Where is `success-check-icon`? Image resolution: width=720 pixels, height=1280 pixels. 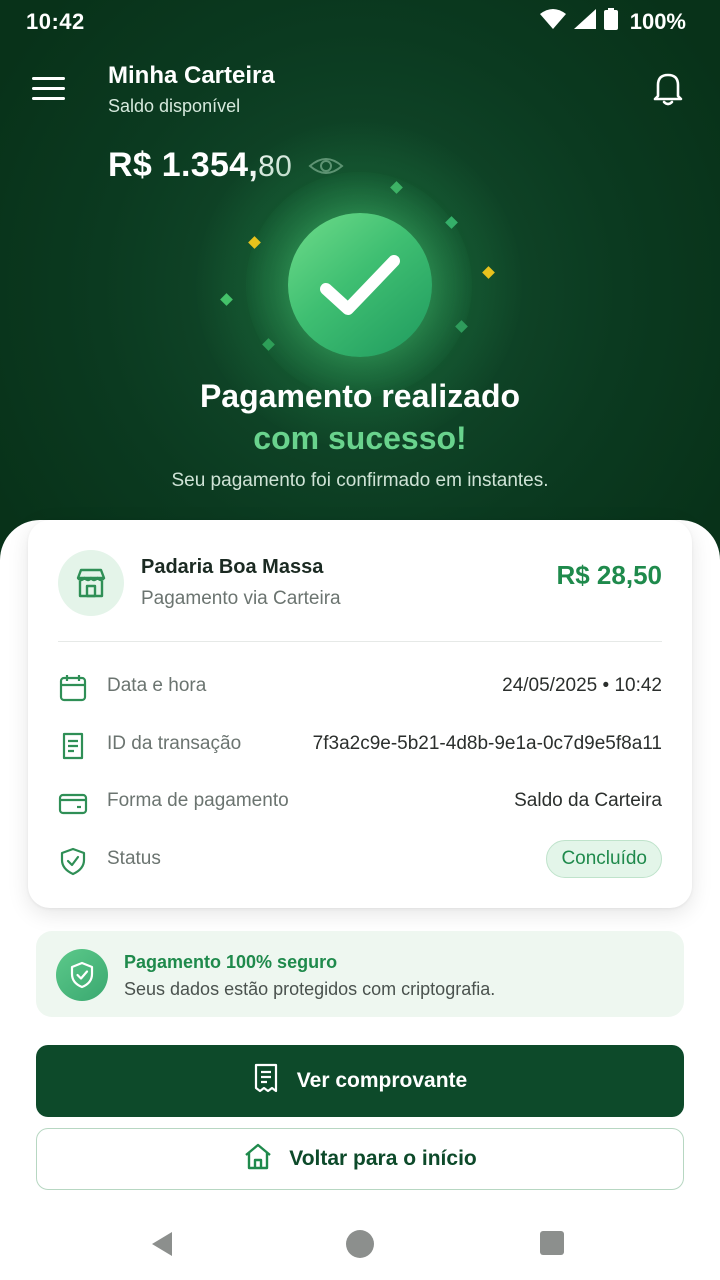
success-check-icon is located at coordinates (360, 285).